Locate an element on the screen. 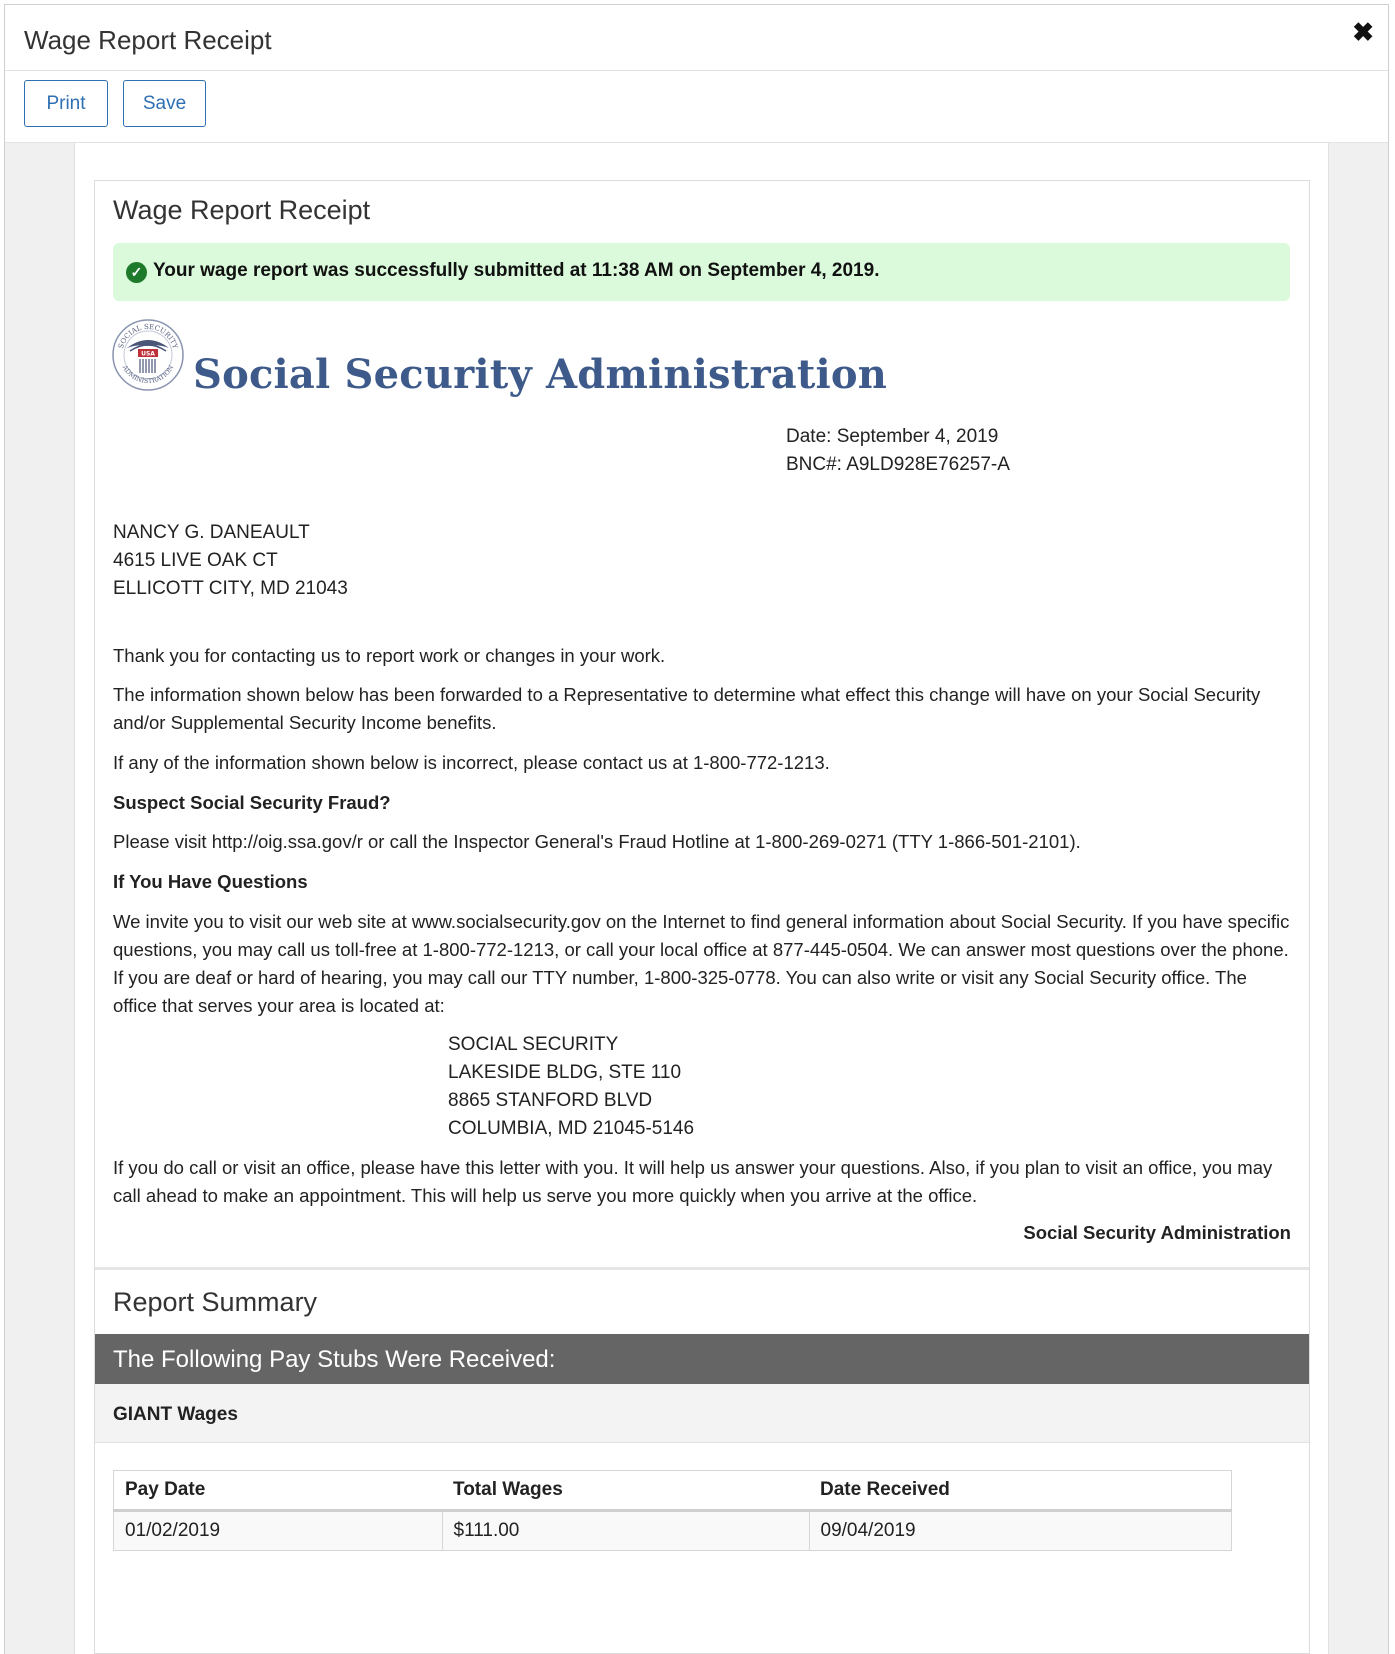  office-line-4: COLUMBIA, MD 21045-5146 is located at coordinates (571, 1128).